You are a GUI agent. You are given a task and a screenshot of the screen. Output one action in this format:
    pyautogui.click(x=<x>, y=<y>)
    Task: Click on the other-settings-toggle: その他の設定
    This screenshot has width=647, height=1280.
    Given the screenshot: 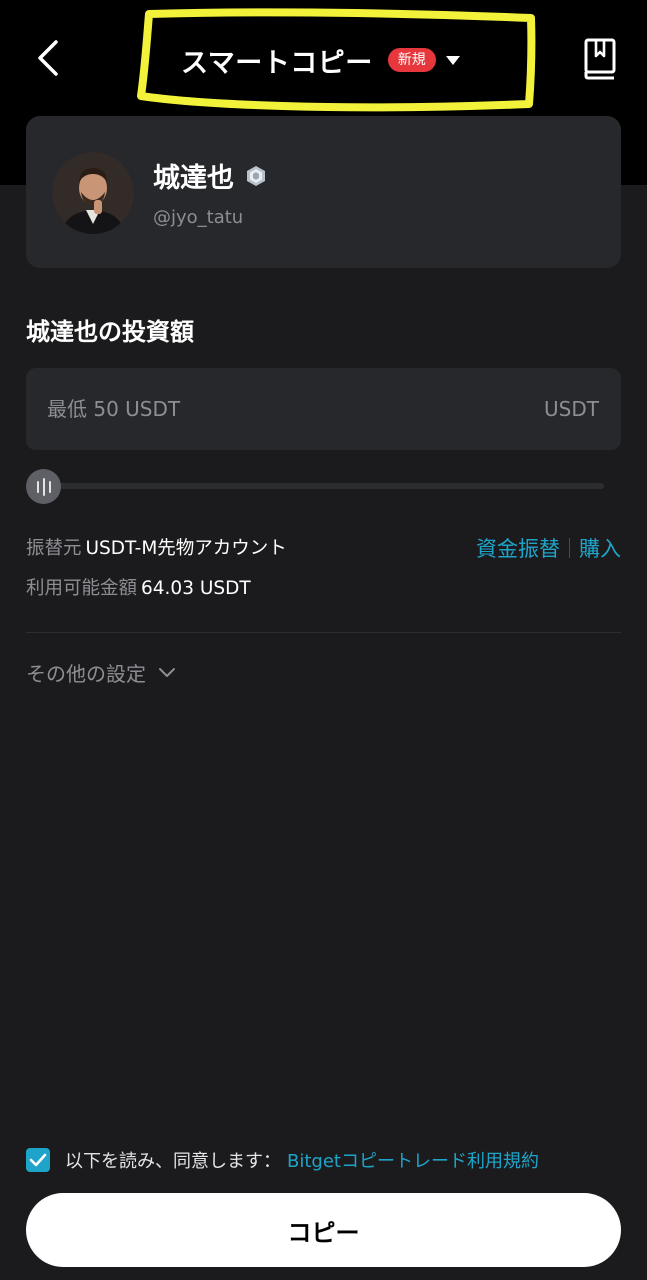 What is the action you would take?
    pyautogui.click(x=101, y=672)
    